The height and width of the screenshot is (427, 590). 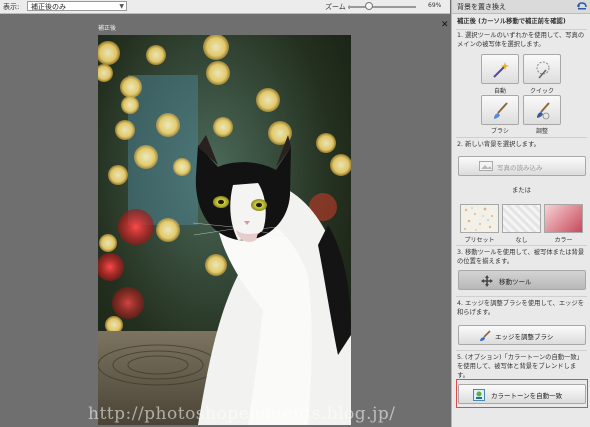 What do you see at coordinates (11, 7) in the screenshot?
I see `view-label: 表示:` at bounding box center [11, 7].